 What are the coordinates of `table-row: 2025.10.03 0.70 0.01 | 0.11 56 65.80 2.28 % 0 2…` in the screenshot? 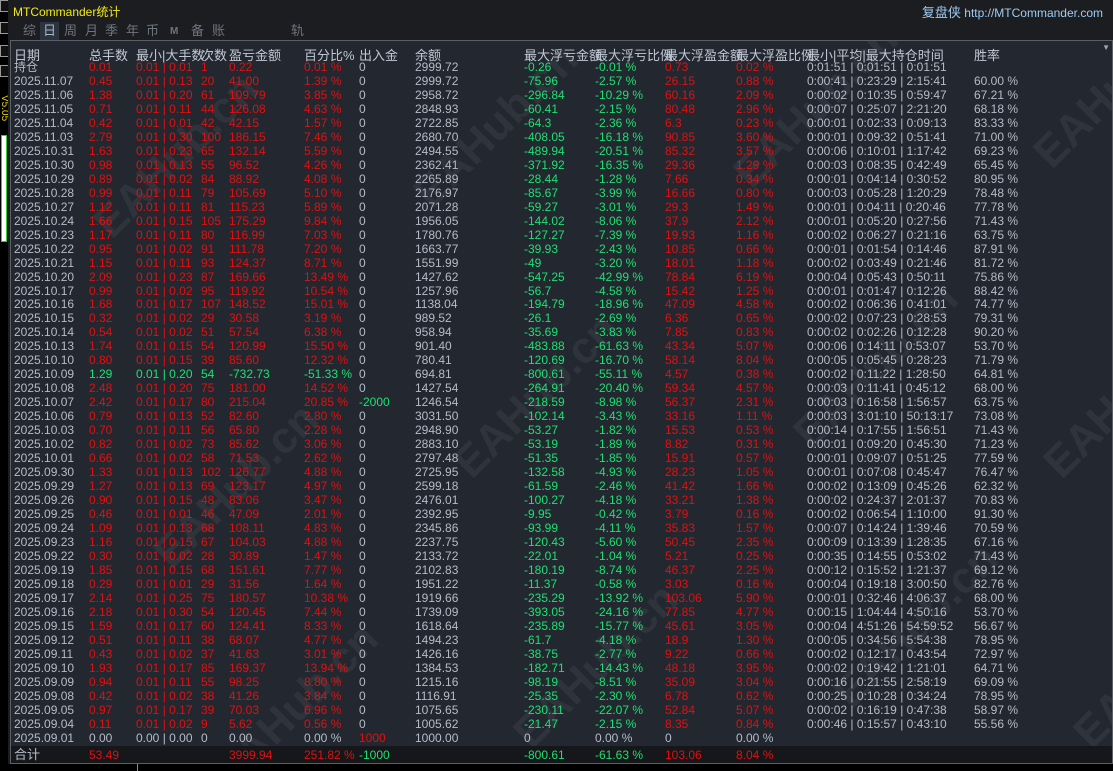 It's located at (561, 430).